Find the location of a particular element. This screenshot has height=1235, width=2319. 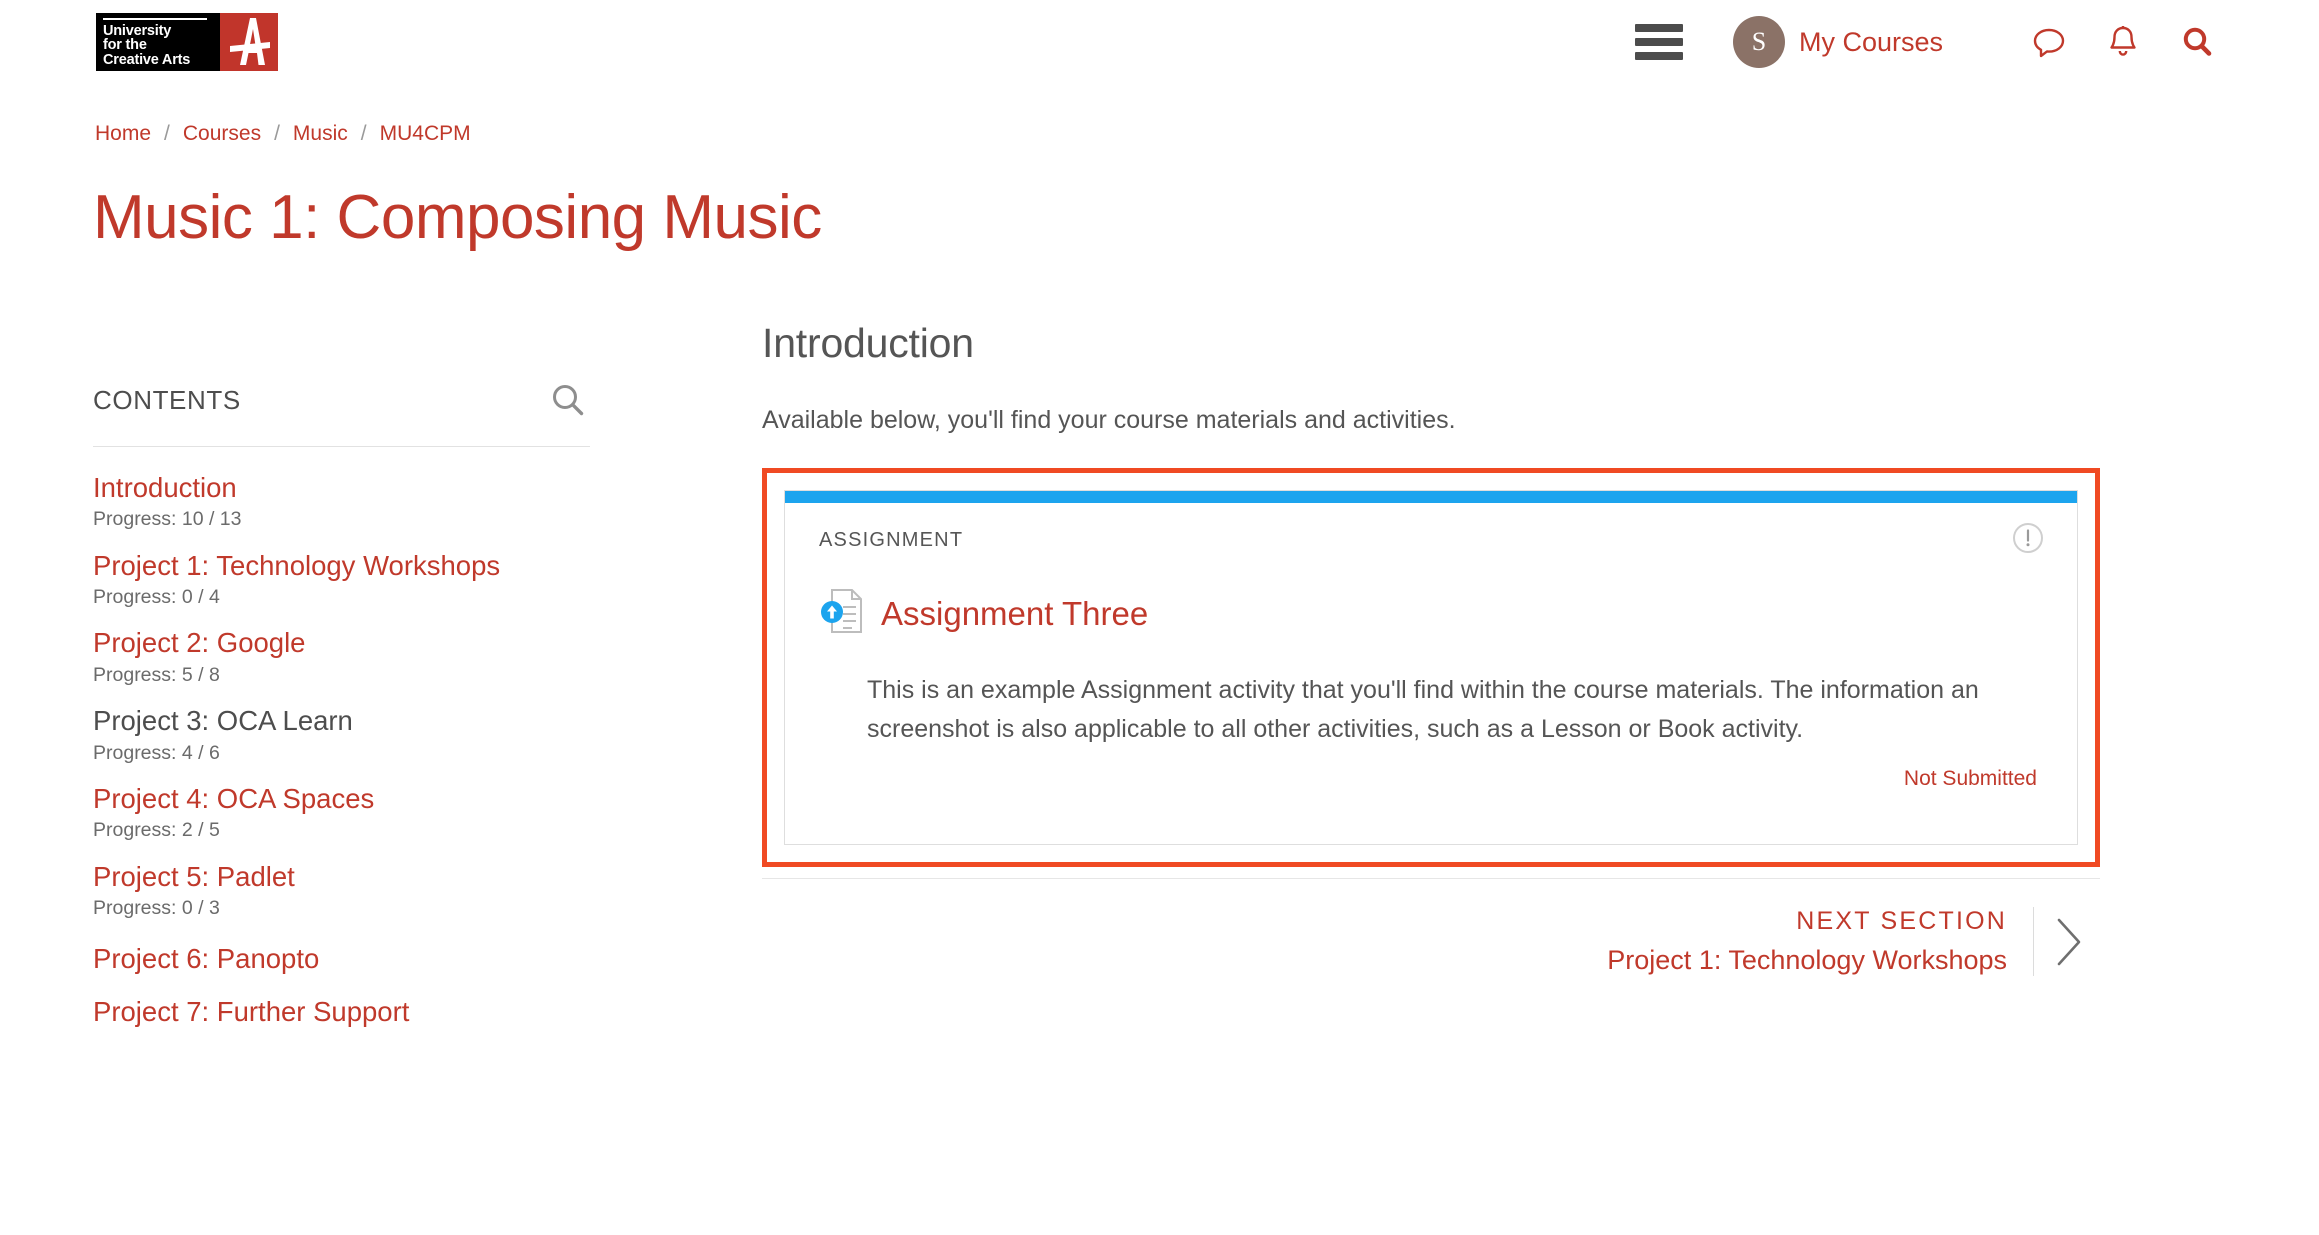

sidebar-progress-project-2: Progress: 5 / 8 is located at coordinates (156, 674).